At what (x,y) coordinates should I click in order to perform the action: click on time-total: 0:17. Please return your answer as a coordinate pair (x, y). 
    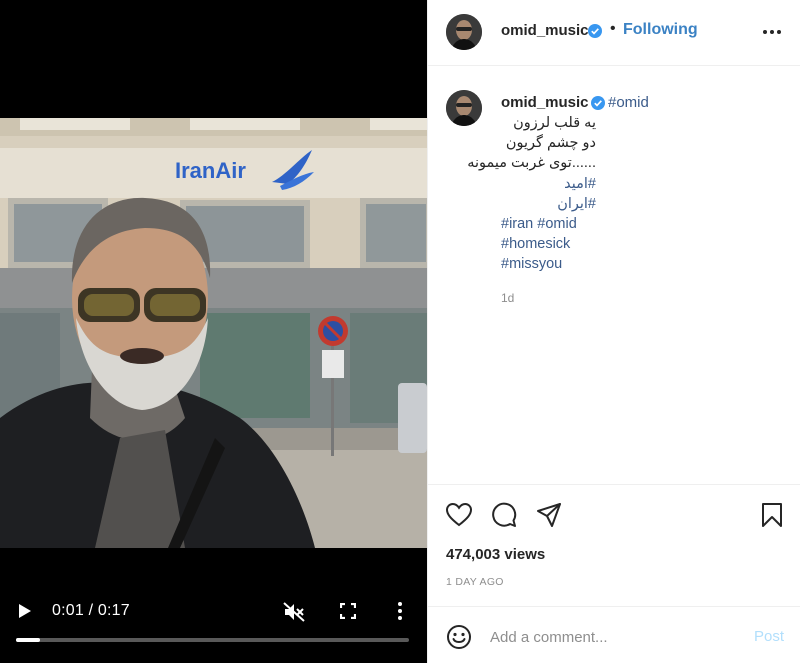
    Looking at the image, I should click on (113, 610).